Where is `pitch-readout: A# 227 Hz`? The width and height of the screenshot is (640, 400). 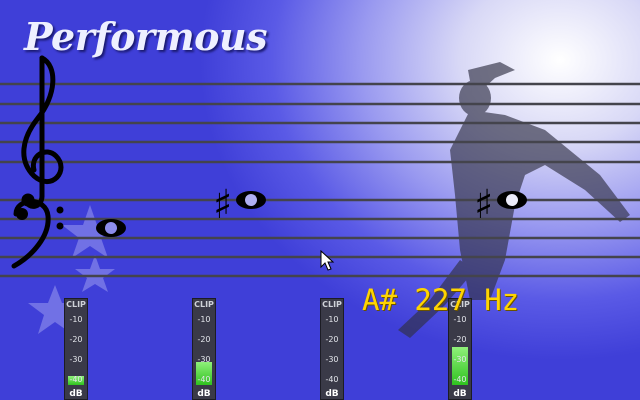 pitch-readout: A# 227 Hz is located at coordinates (441, 300).